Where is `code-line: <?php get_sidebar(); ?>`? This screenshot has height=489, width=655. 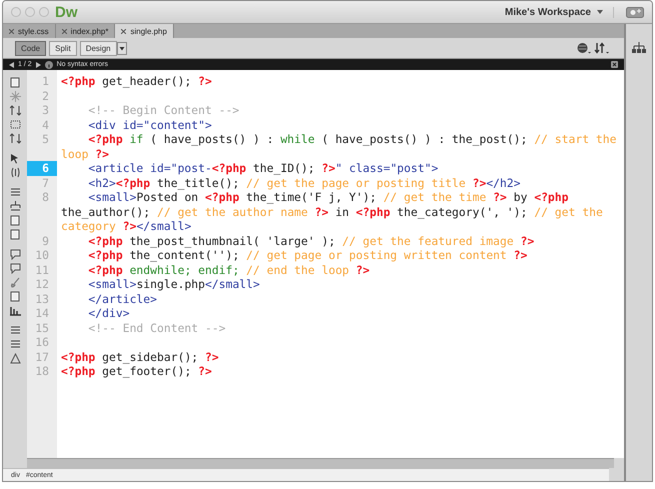
code-line: <?php get_sidebar(); ?> is located at coordinates (140, 357).